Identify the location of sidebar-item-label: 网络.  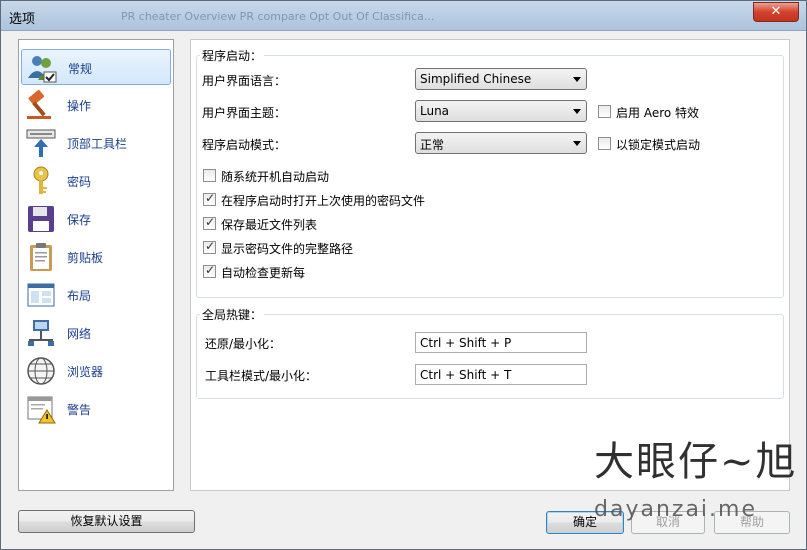
(79, 334).